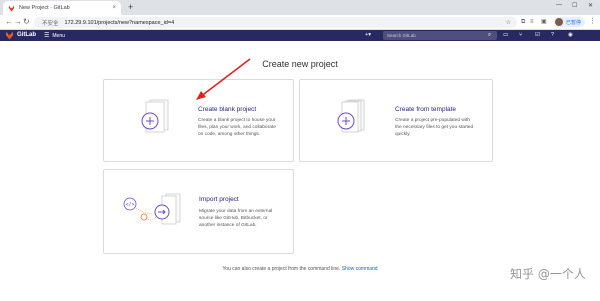 Image resolution: width=600 pixels, height=301 pixels. What do you see at coordinates (223, 79) in the screenshot?
I see `annotation-arrow-icon` at bounding box center [223, 79].